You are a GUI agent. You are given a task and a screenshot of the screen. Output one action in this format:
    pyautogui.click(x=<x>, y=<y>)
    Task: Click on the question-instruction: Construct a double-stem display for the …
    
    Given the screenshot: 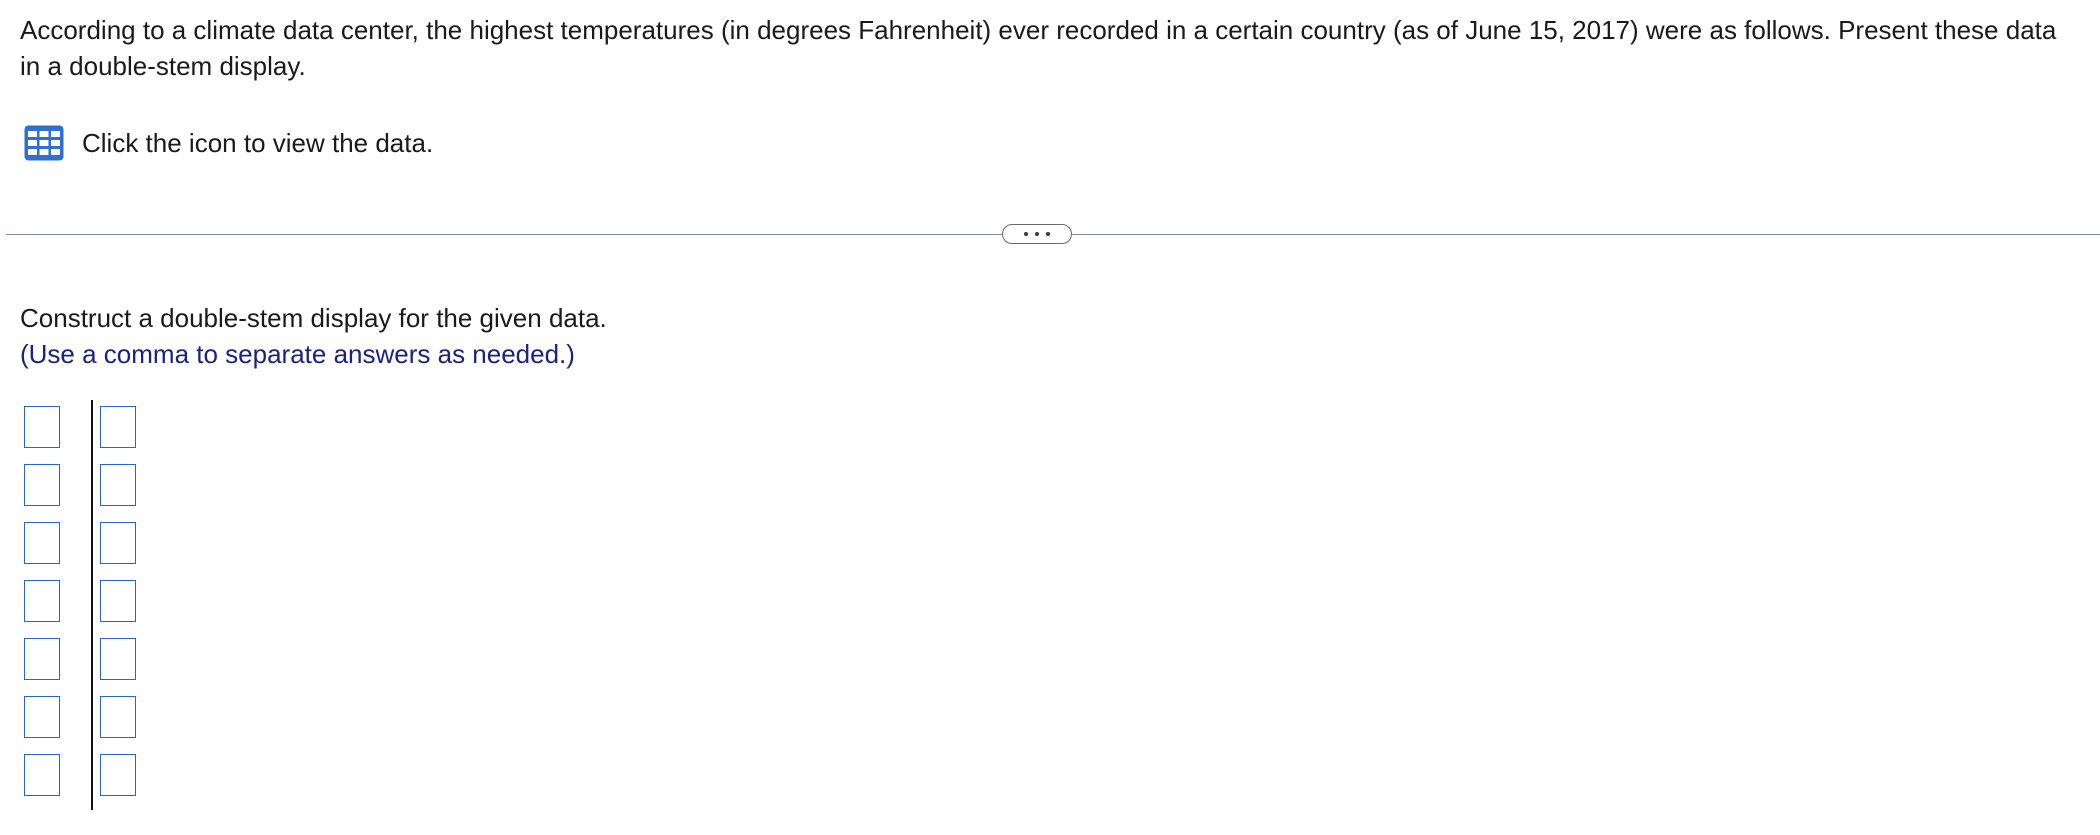 What is the action you would take?
    pyautogui.click(x=313, y=318)
    